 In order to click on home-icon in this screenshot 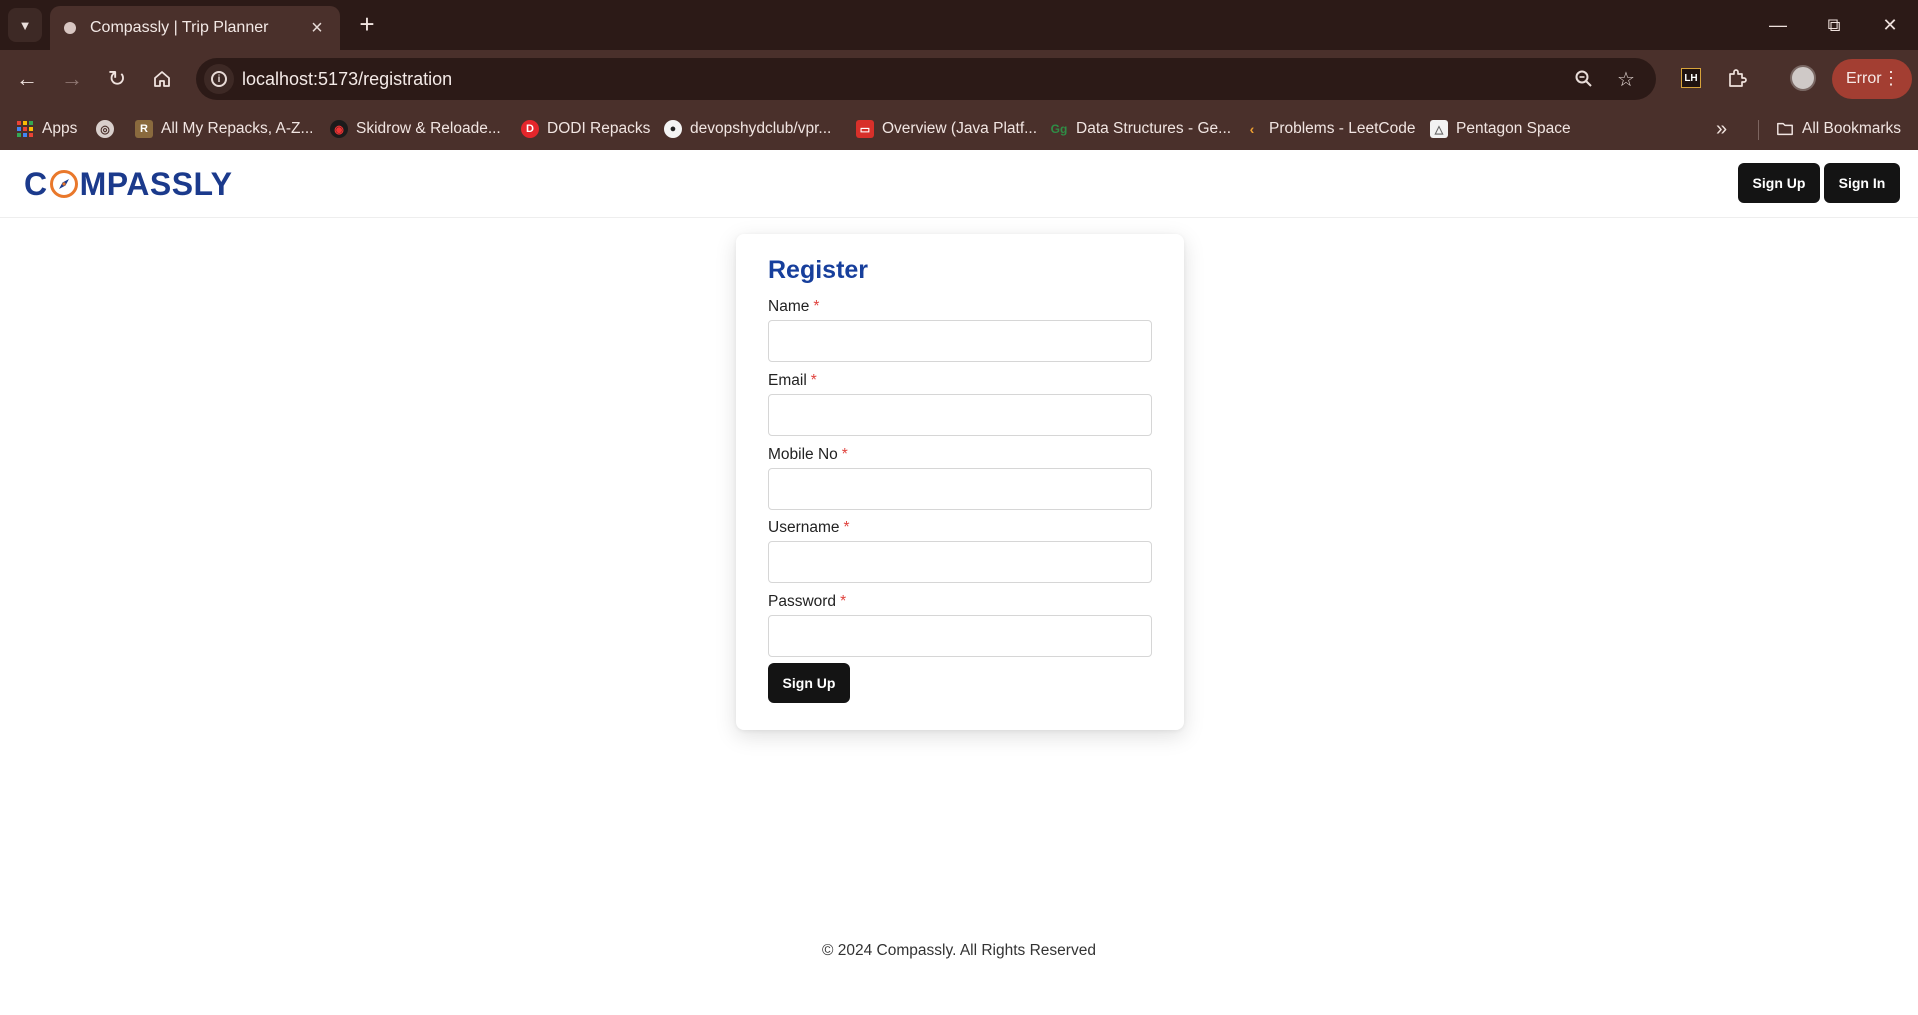, I will do `click(162, 79)`.